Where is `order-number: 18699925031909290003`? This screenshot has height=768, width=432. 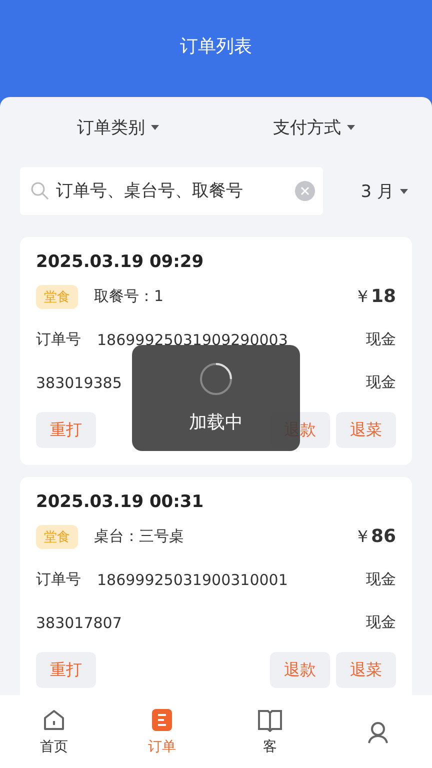 order-number: 18699925031909290003 is located at coordinates (192, 339).